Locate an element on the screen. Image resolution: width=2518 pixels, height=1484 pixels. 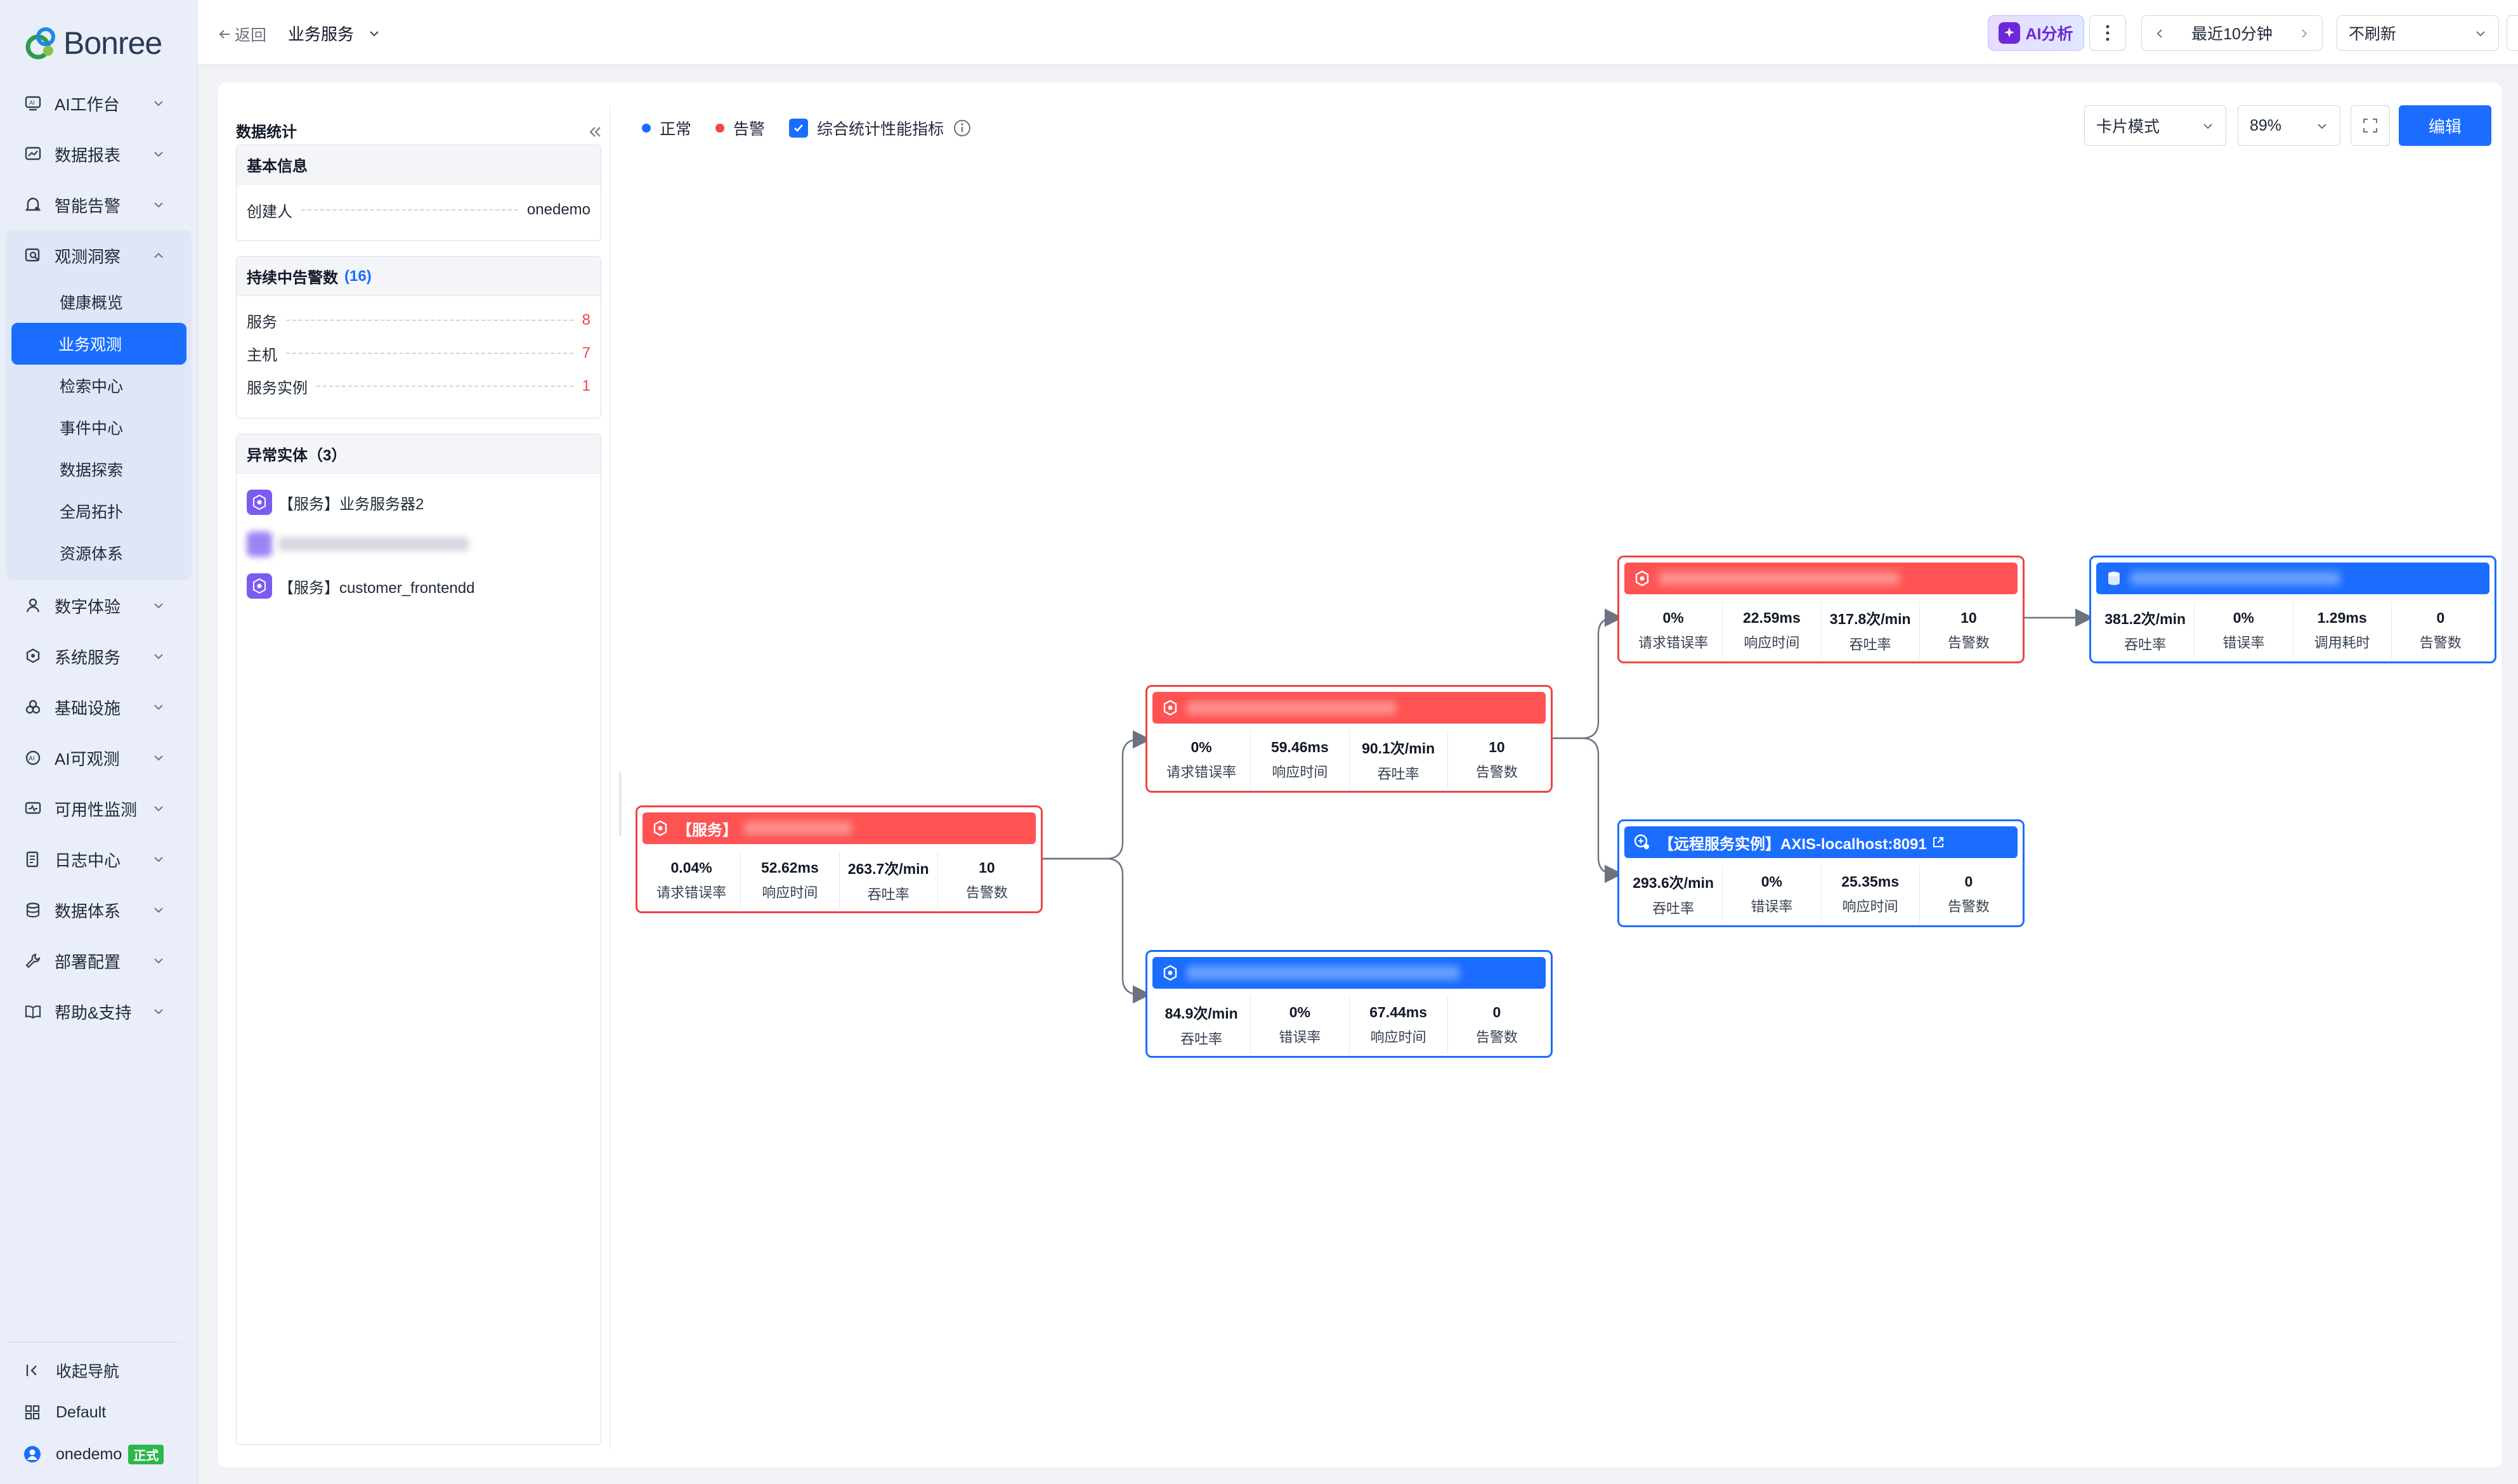
topology-node-instance: 84.9次/min 吞吐率 0% 错误率 67.44ms 响应时间 0 告警数 is located at coordinates (1349, 1004).